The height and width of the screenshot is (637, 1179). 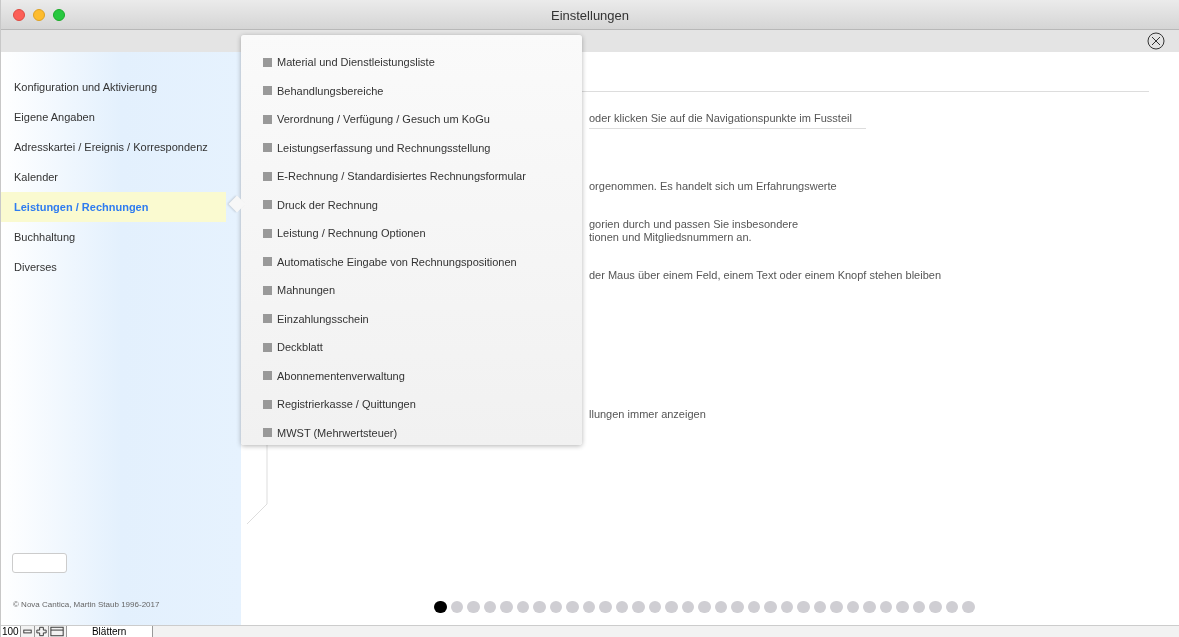 What do you see at coordinates (713, 186) in the screenshot?
I see `help-text: orgenommen. Es handelt sich um Erfahrungswerte` at bounding box center [713, 186].